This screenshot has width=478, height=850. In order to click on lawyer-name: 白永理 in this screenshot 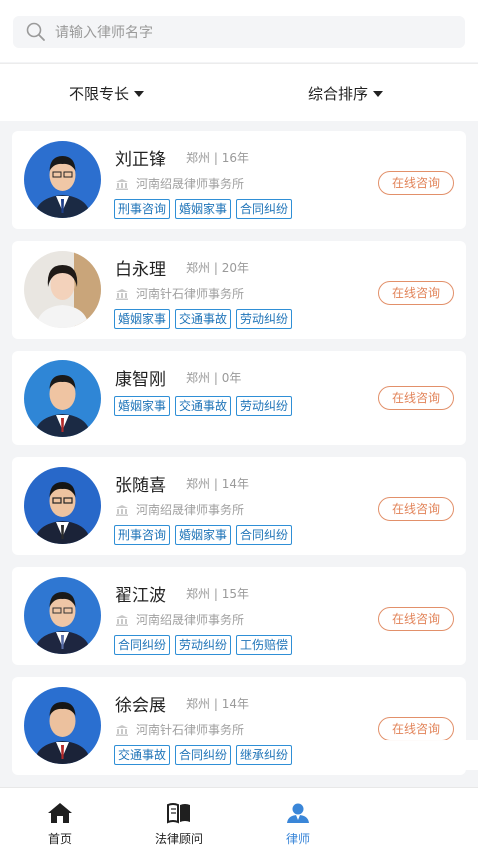, I will do `click(140, 270)`.